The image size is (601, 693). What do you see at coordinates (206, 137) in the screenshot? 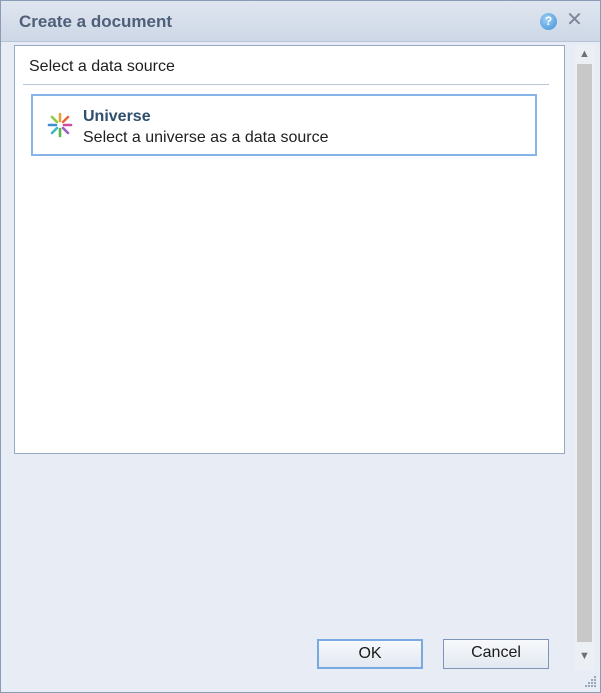
I see `source-description: Select a universe as a data source` at bounding box center [206, 137].